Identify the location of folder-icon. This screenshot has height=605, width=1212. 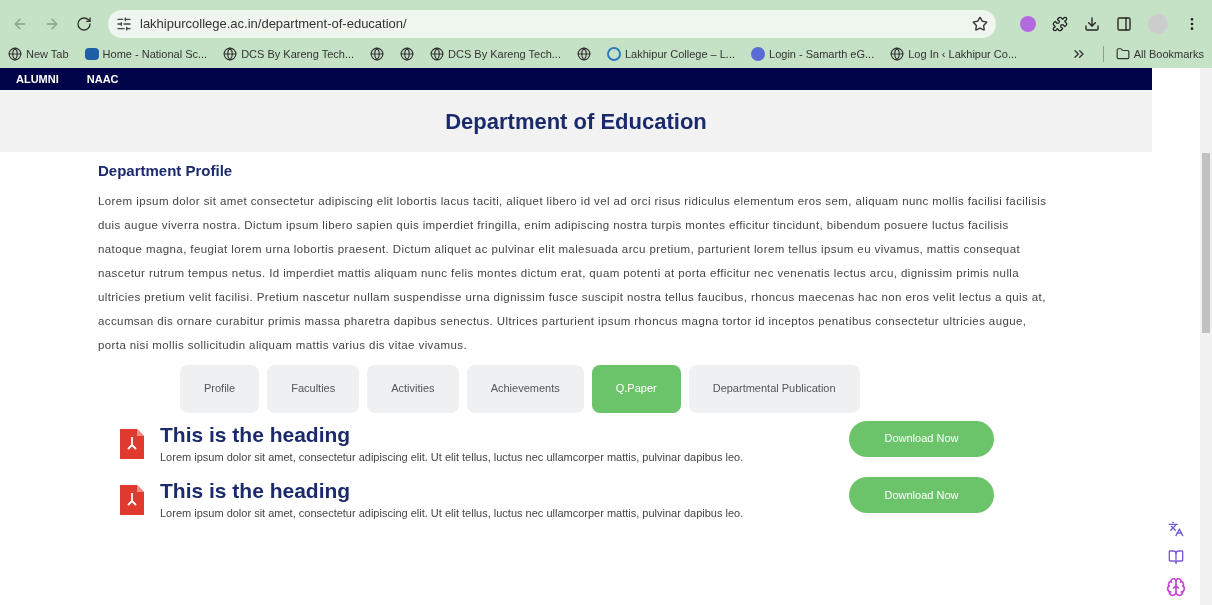
(1122, 54).